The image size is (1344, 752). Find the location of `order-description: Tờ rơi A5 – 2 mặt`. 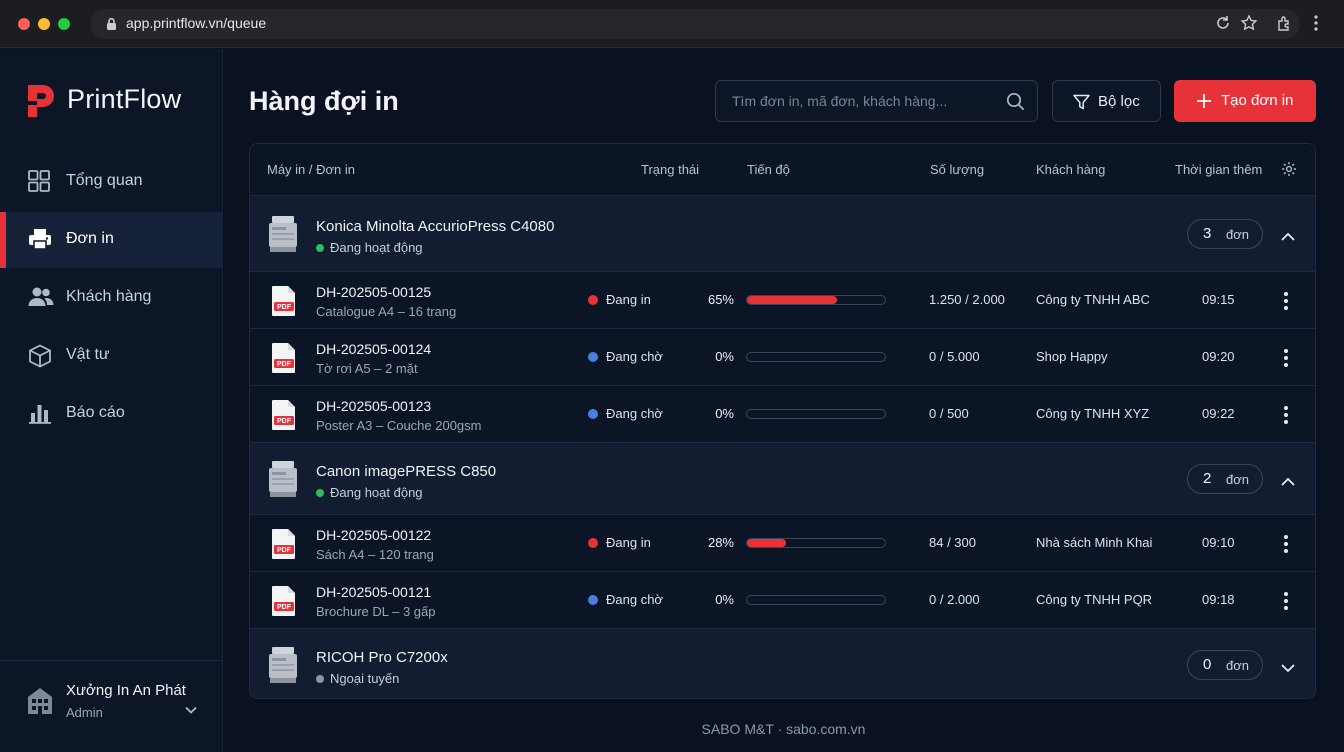

order-description: Tờ rơi A5 – 2 mặt is located at coordinates (367, 368).